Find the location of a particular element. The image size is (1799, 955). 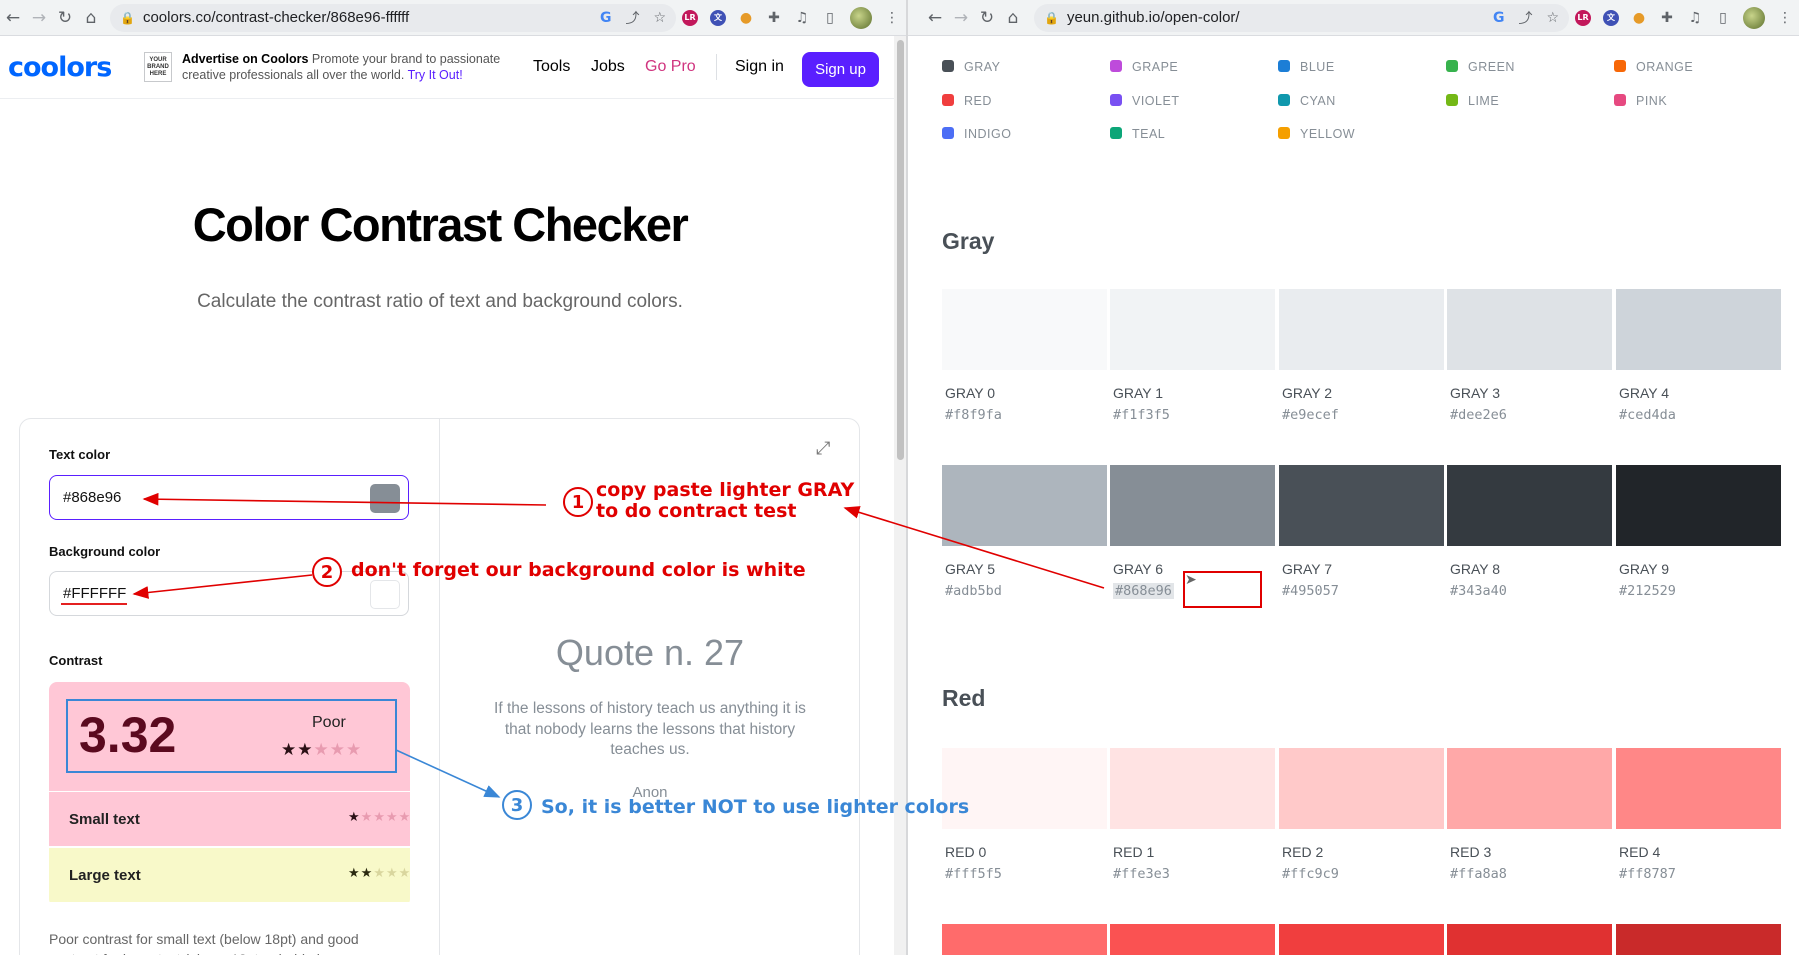

swatch-hex: #dee2e6 is located at coordinates (1478, 415).